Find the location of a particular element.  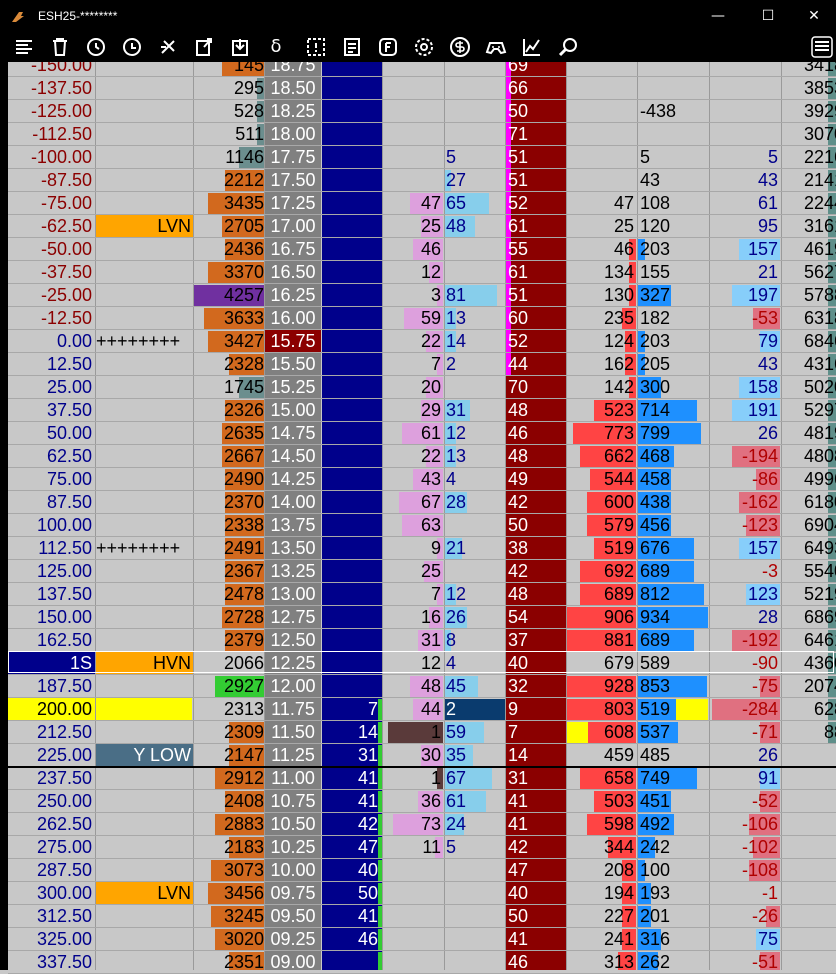

ladder-row: 100.00 2338 13.75 63 50 579 456 -123 6904 is located at coordinates (422, 525).